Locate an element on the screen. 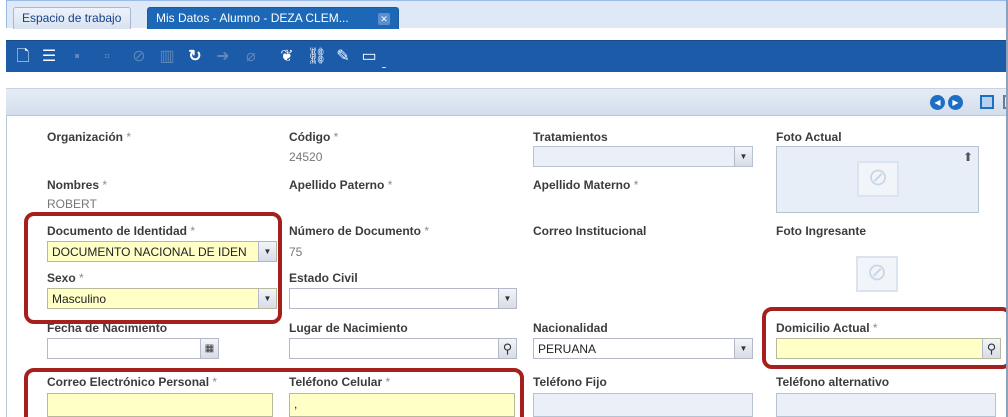  documento-identidad-select: DOCUMENTO NACIONAL DE IDEN ▼ is located at coordinates (162, 251).